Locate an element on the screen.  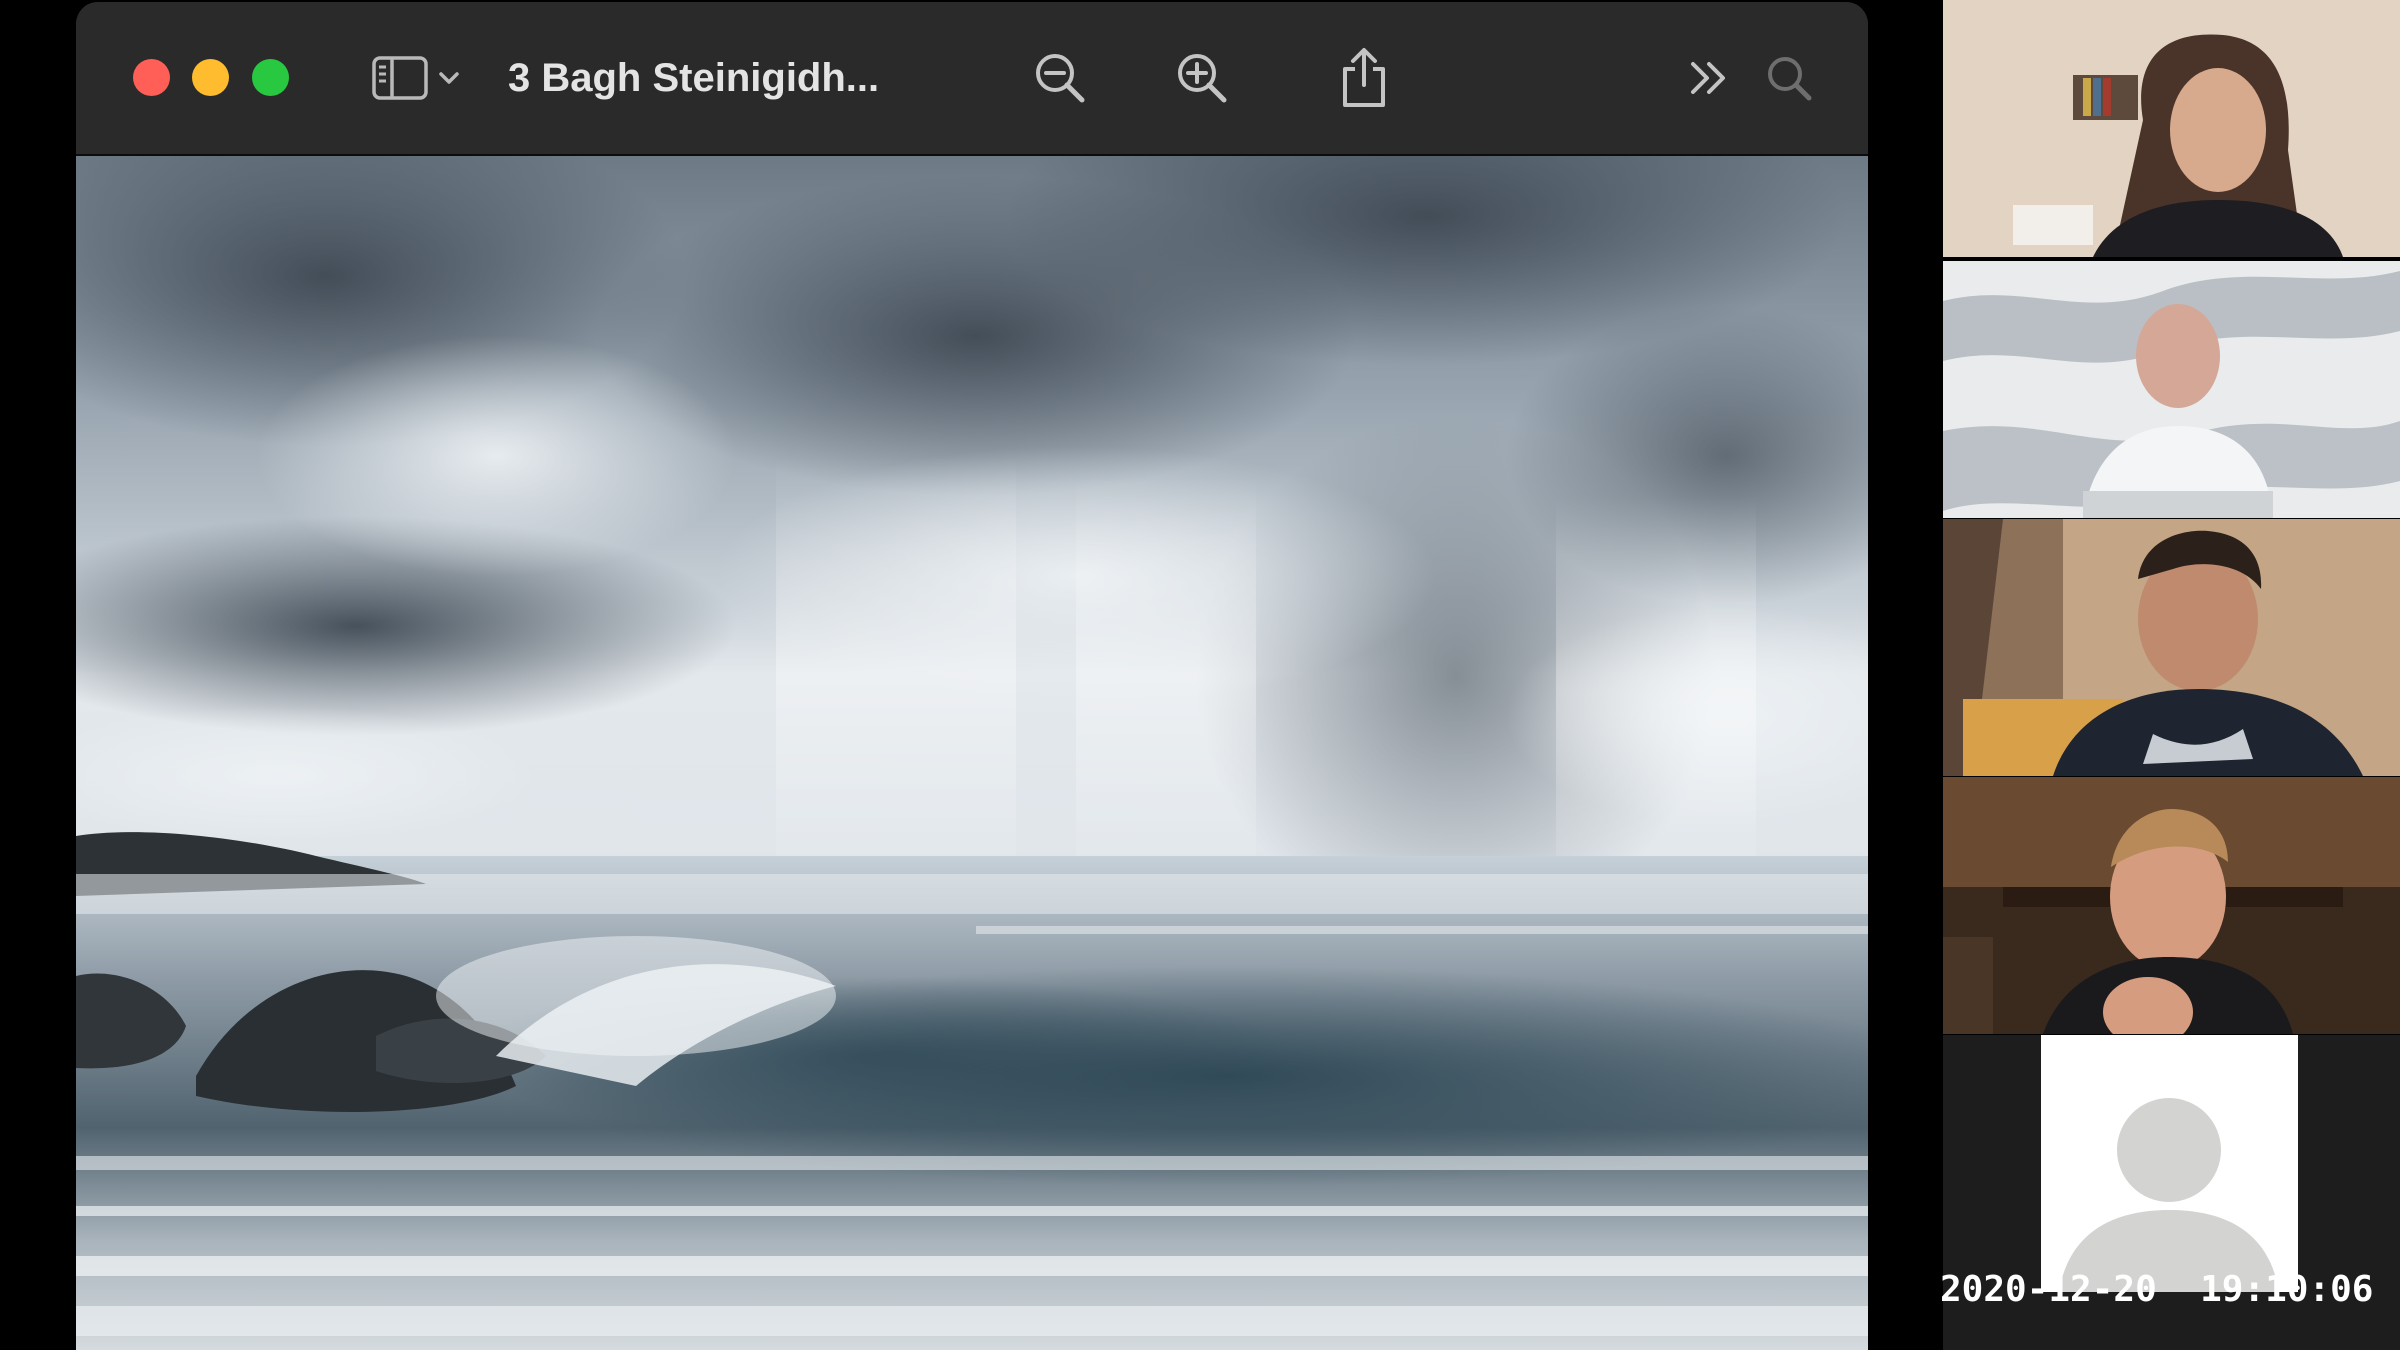
sidebar-toggle-button is located at coordinates (416, 78).